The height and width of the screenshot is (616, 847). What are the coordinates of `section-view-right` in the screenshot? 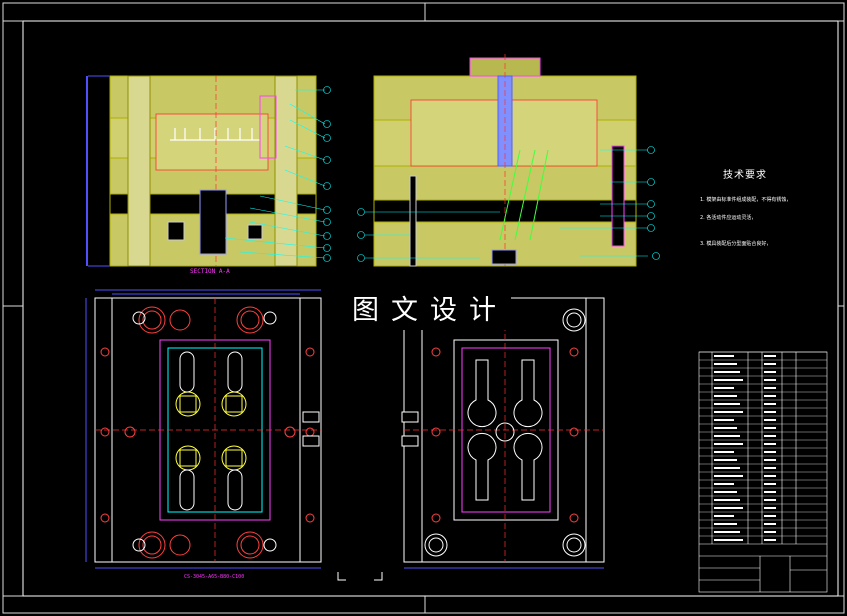 It's located at (508, 160).